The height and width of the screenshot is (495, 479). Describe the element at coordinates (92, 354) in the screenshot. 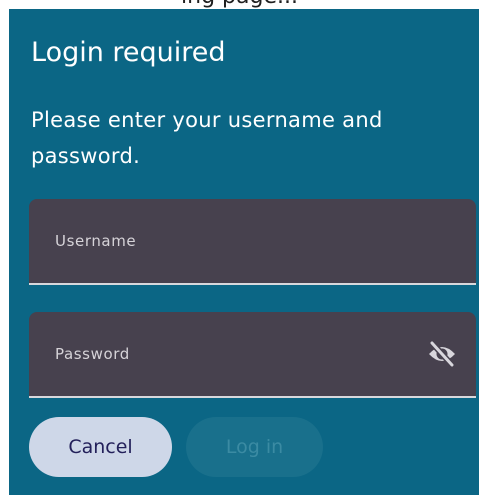

I see `password-label: Password` at that location.